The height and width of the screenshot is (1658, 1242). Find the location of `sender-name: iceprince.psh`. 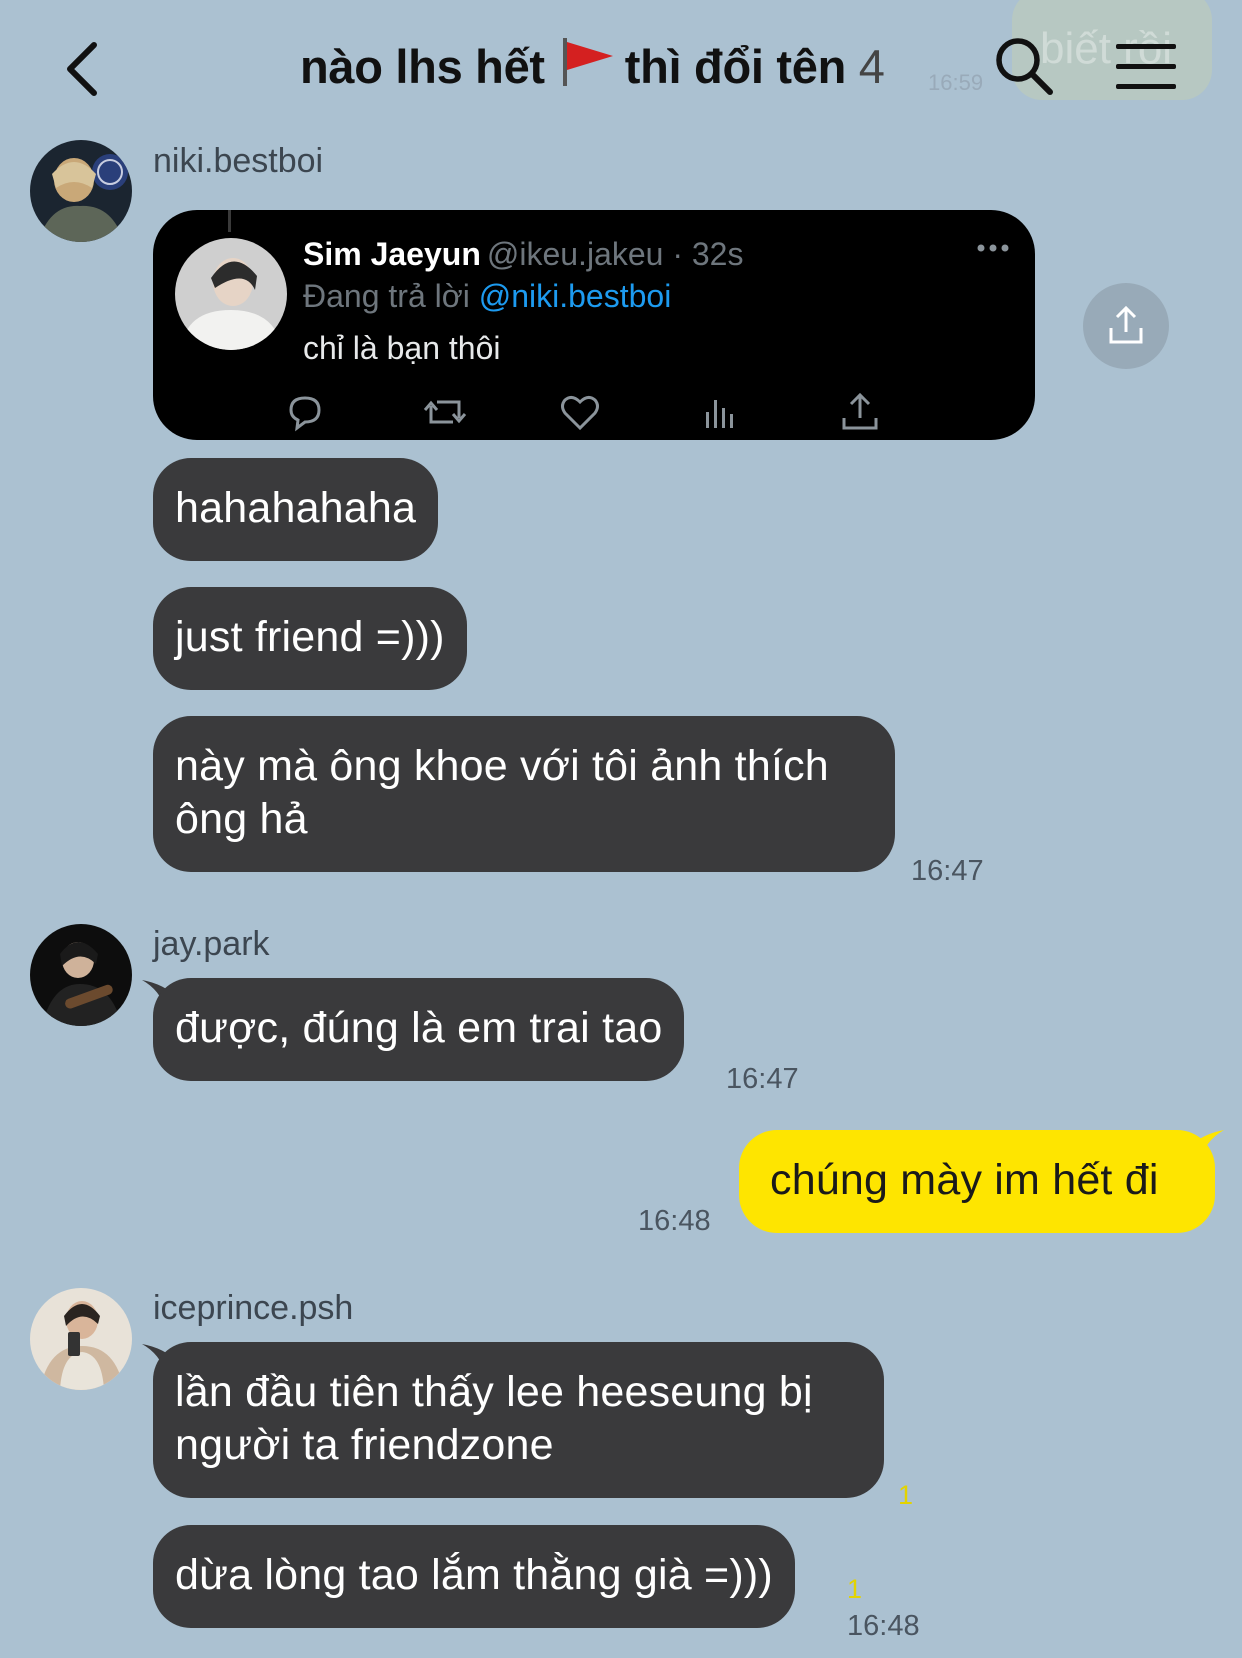

sender-name: iceprince.psh is located at coordinates (253, 1308).